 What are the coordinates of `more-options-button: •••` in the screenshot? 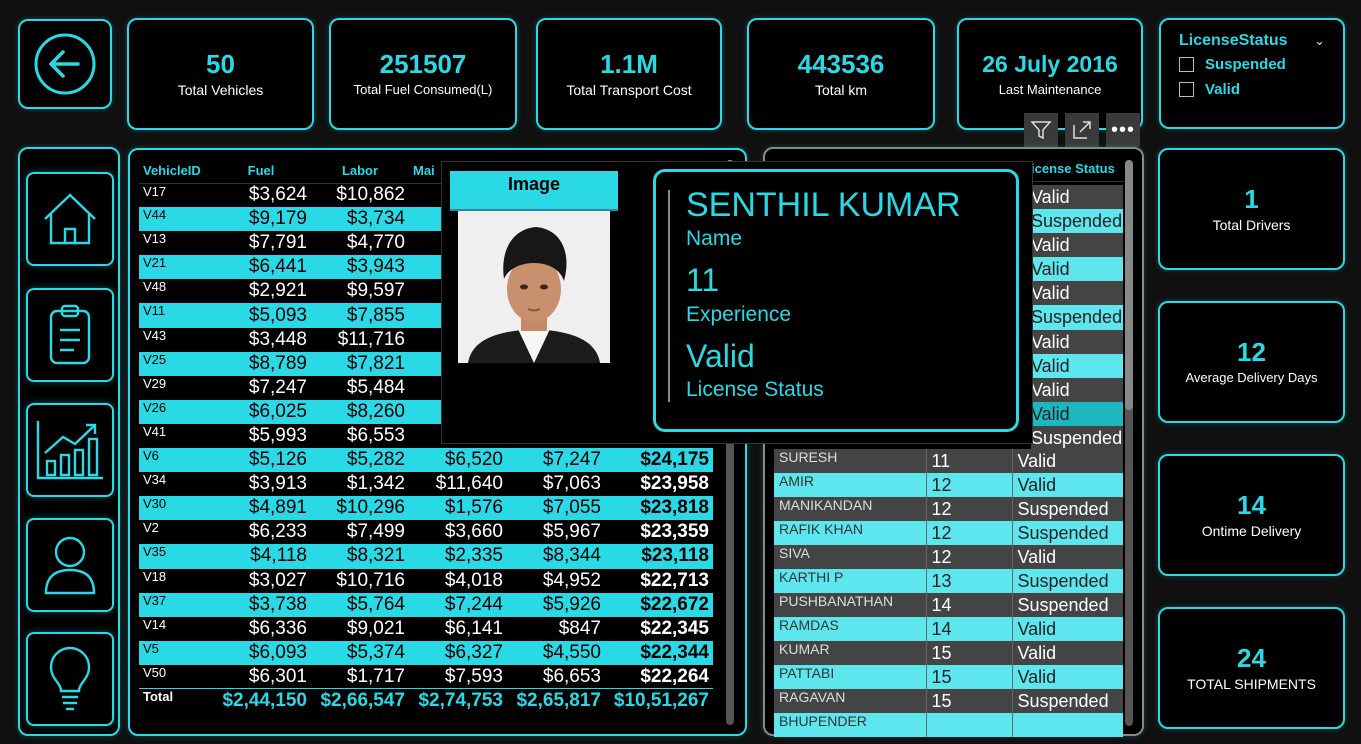 It's located at (1123, 130).